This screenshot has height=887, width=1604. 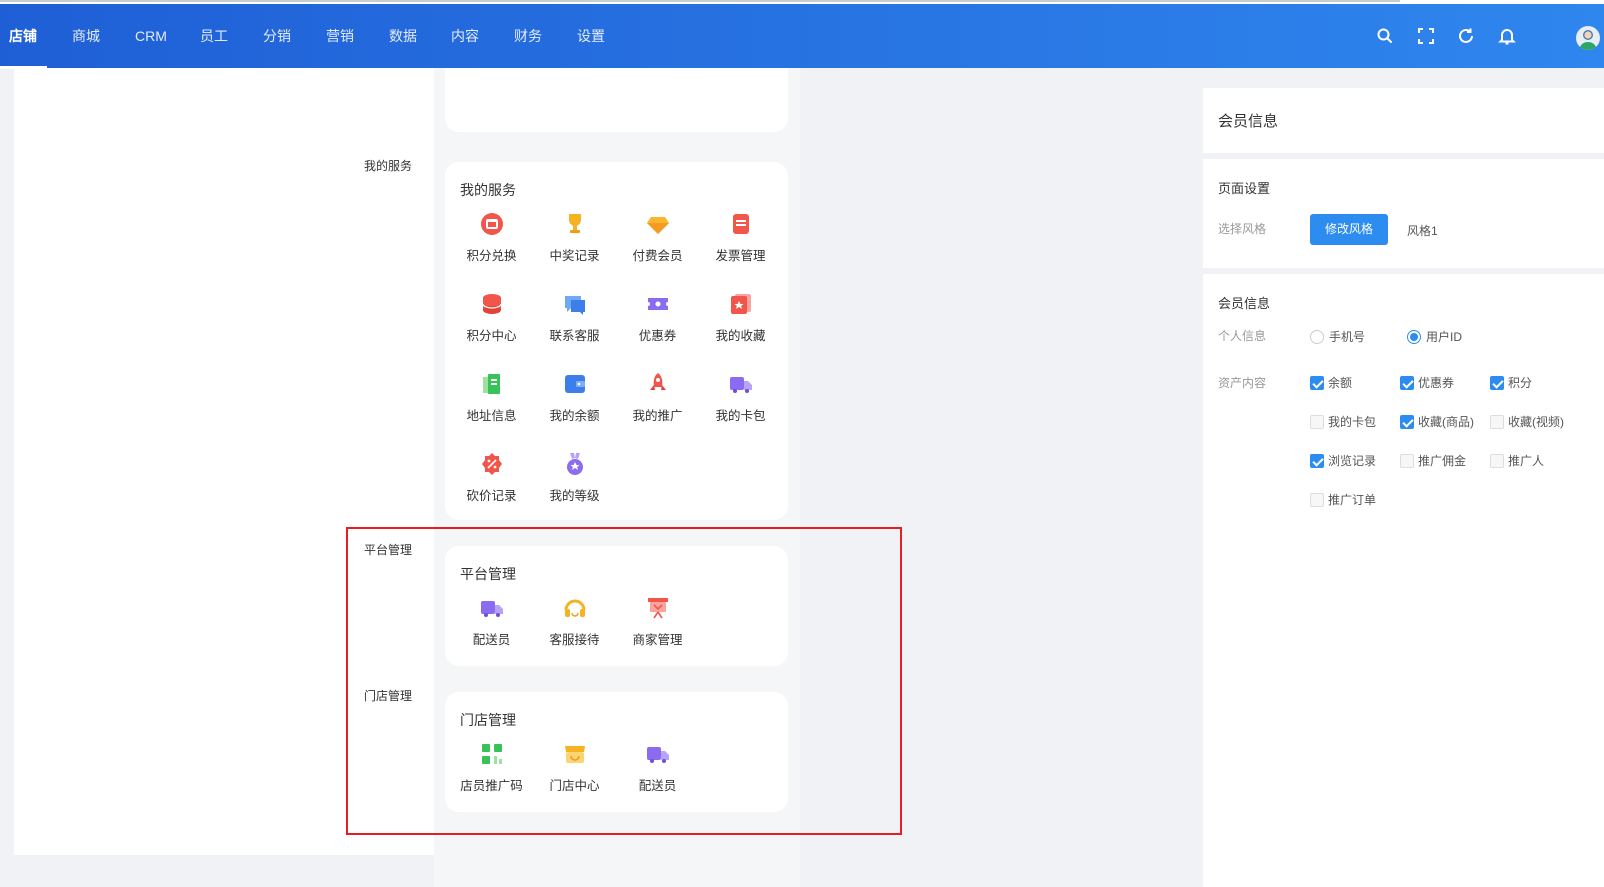 I want to click on checkbox-promo-commission: 推广佣金, so click(x=1433, y=460).